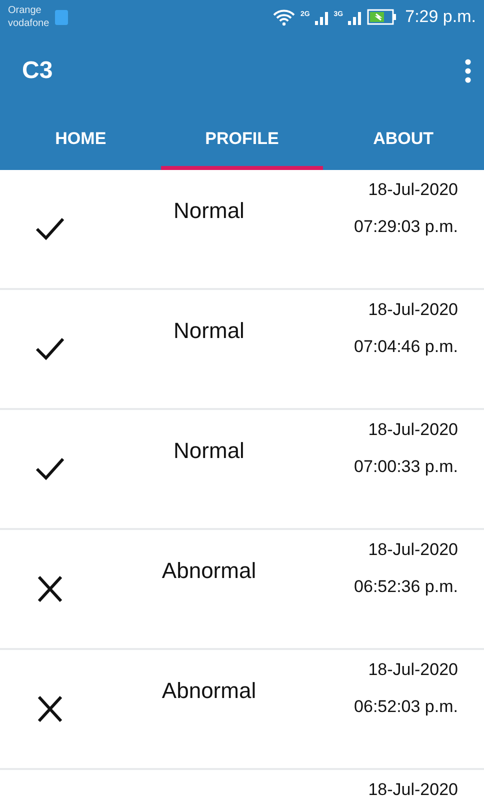  What do you see at coordinates (406, 587) in the screenshot?
I see `time-text: 06:52:36 p.m.` at bounding box center [406, 587].